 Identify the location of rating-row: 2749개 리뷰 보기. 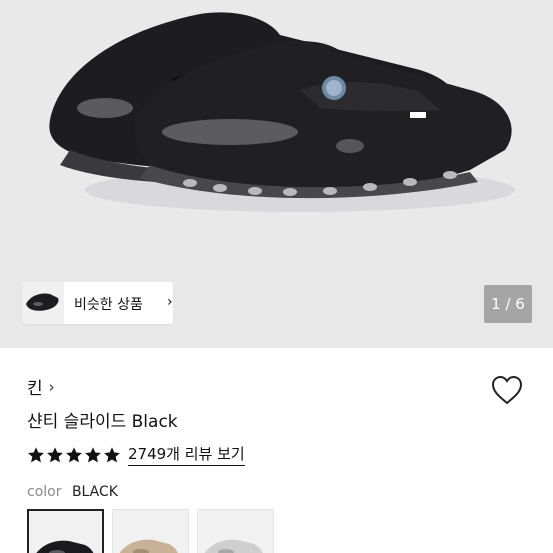
(136, 454).